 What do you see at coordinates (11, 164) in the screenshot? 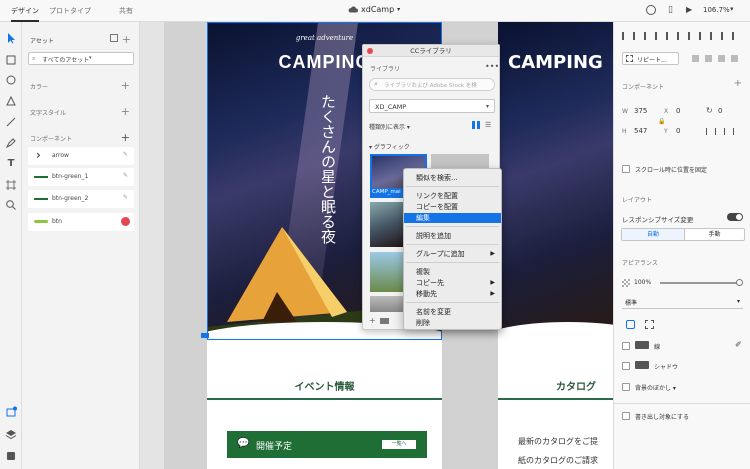
I see `text-tool-icon: T` at bounding box center [11, 164].